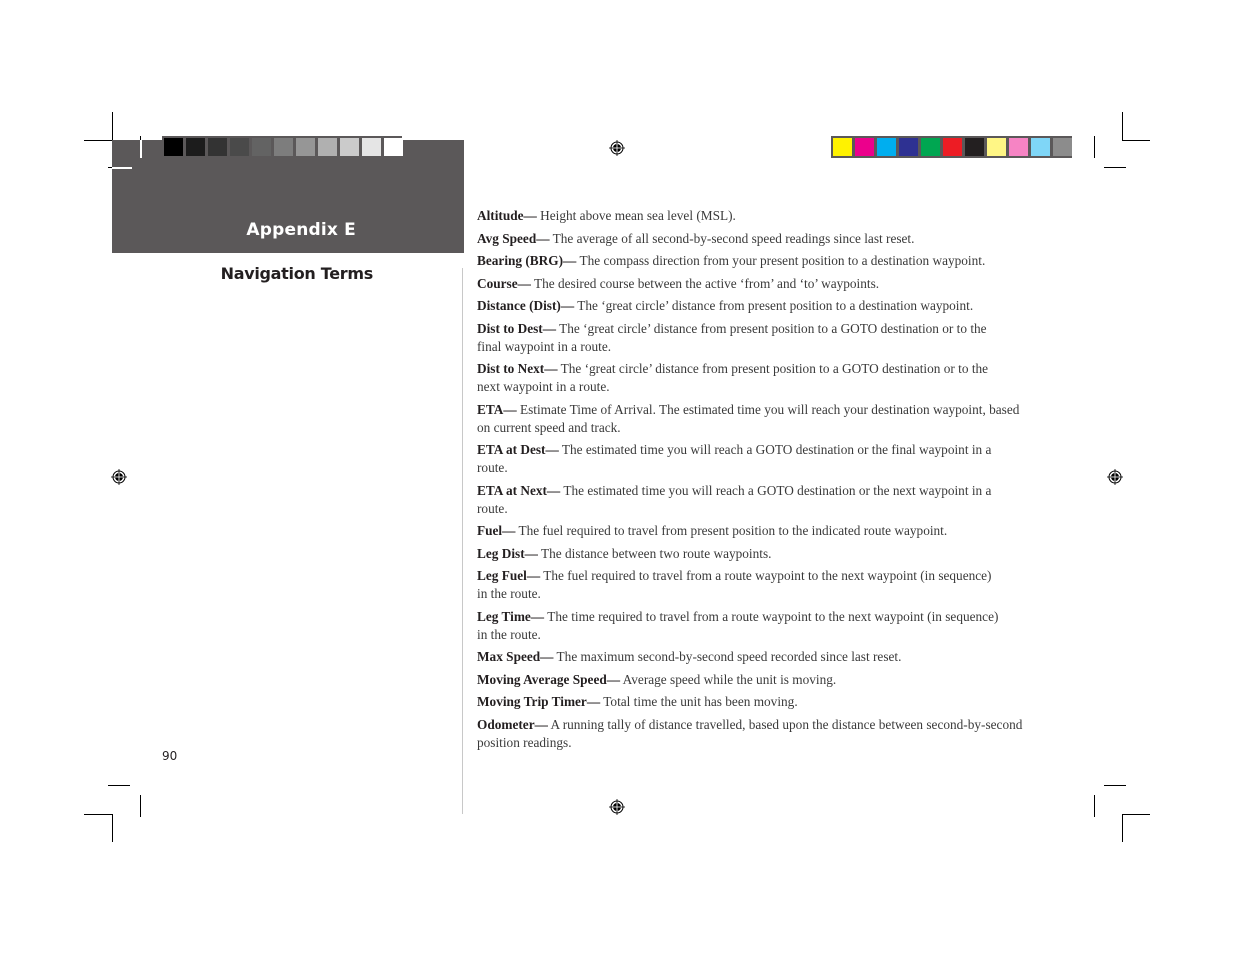 Image resolution: width=1235 pixels, height=954 pixels. I want to click on term-name: Altitude—, so click(507, 215).